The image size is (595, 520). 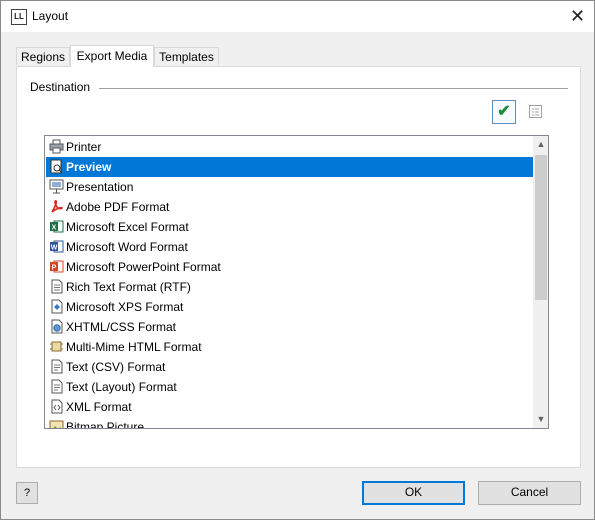 I want to click on tab-templates: Templates, so click(x=186, y=56).